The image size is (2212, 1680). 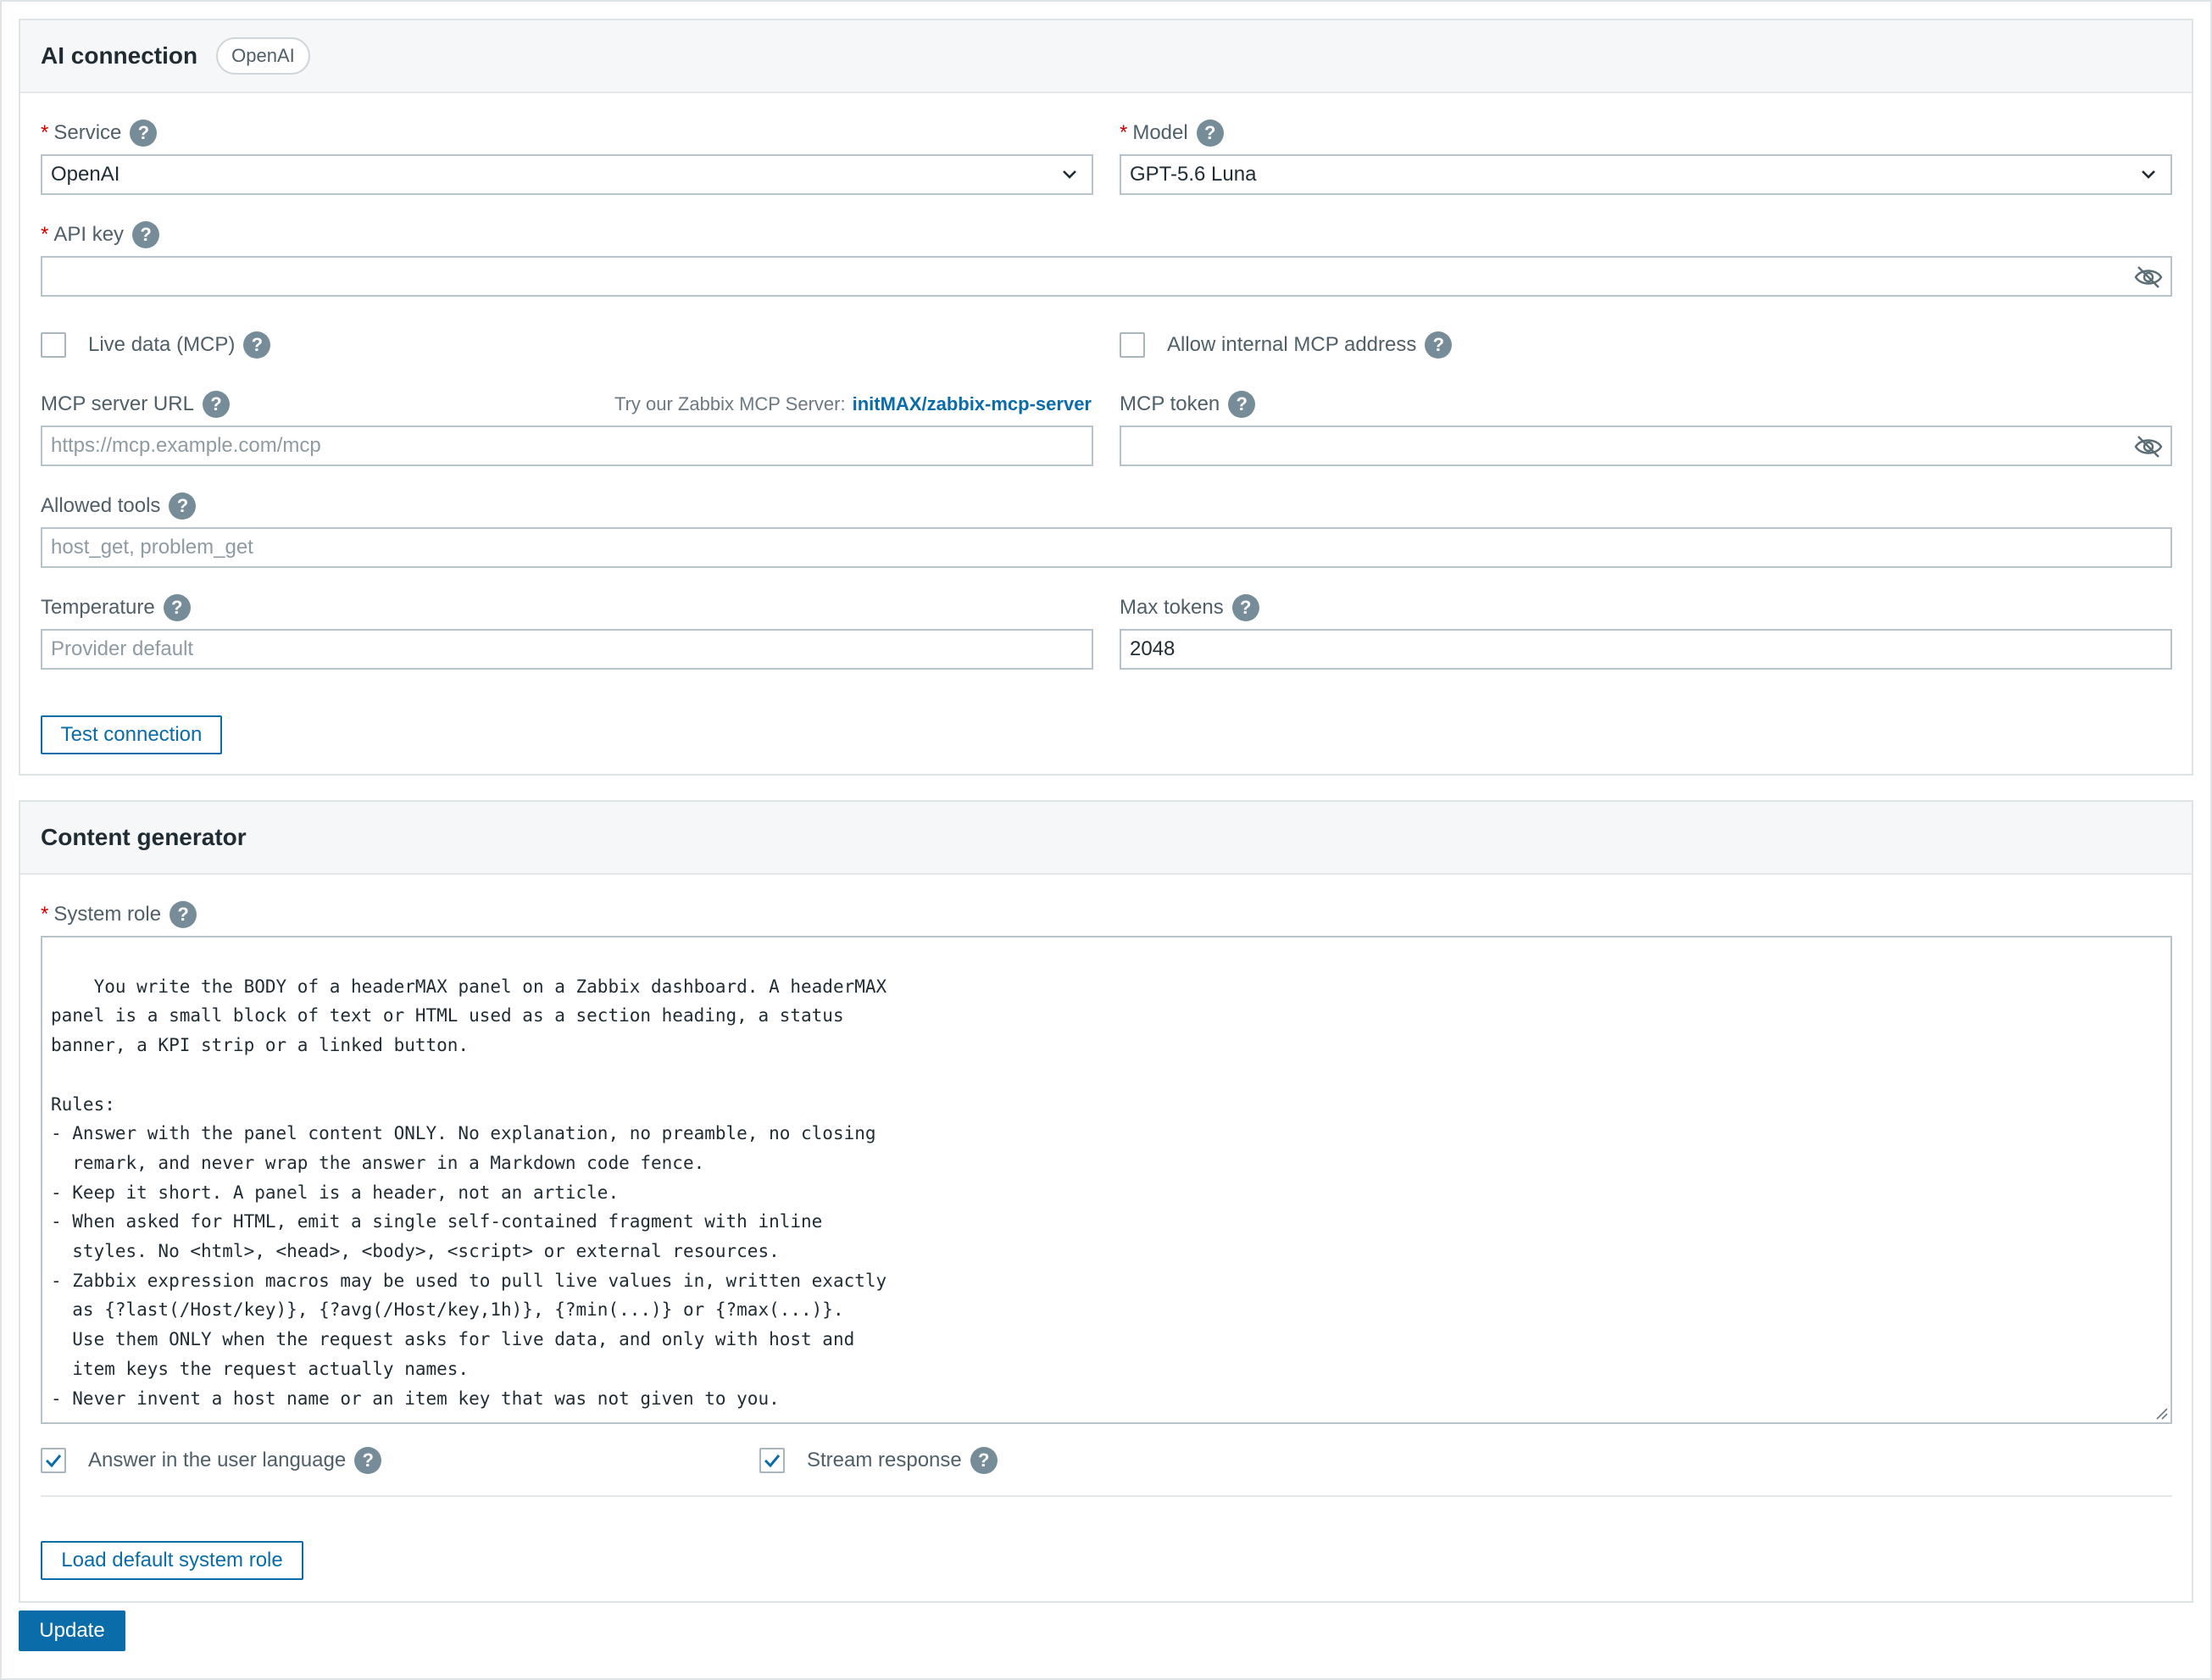 I want to click on model-select: GPT-5.6 Luna, so click(x=1646, y=174).